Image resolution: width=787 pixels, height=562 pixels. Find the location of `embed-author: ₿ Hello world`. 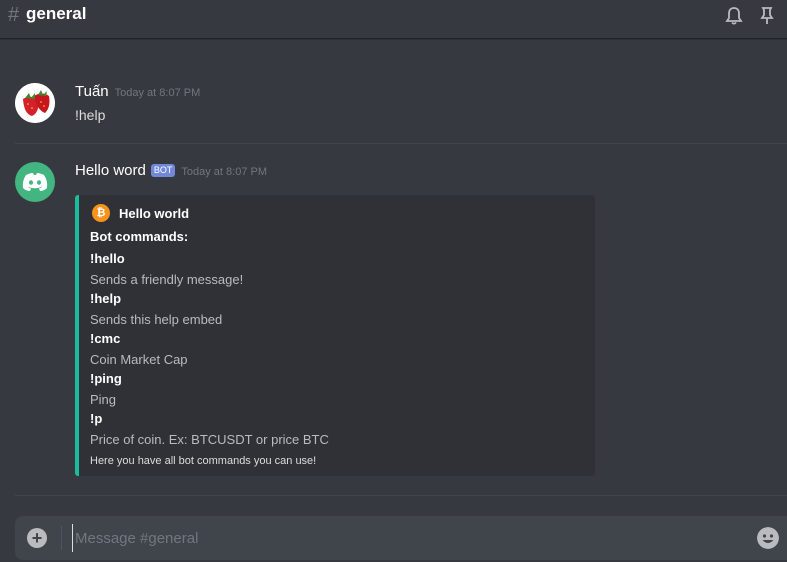

embed-author: ₿ Hello world is located at coordinates (140, 213).